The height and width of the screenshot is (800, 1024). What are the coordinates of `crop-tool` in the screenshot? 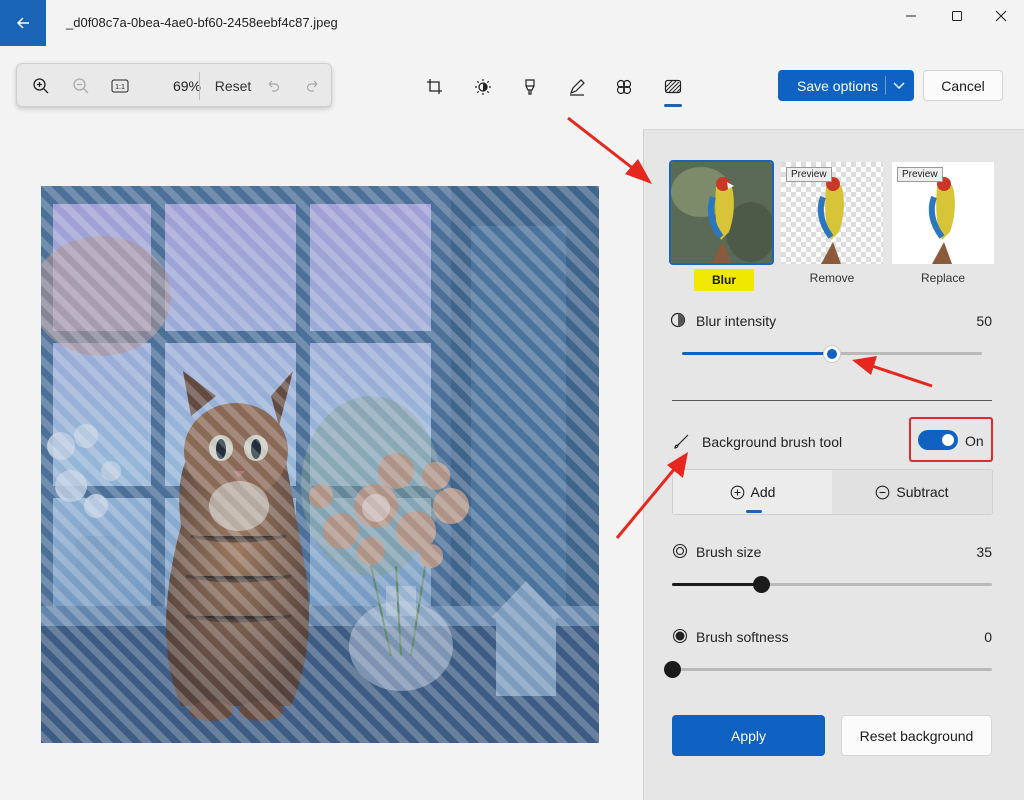 It's located at (435, 87).